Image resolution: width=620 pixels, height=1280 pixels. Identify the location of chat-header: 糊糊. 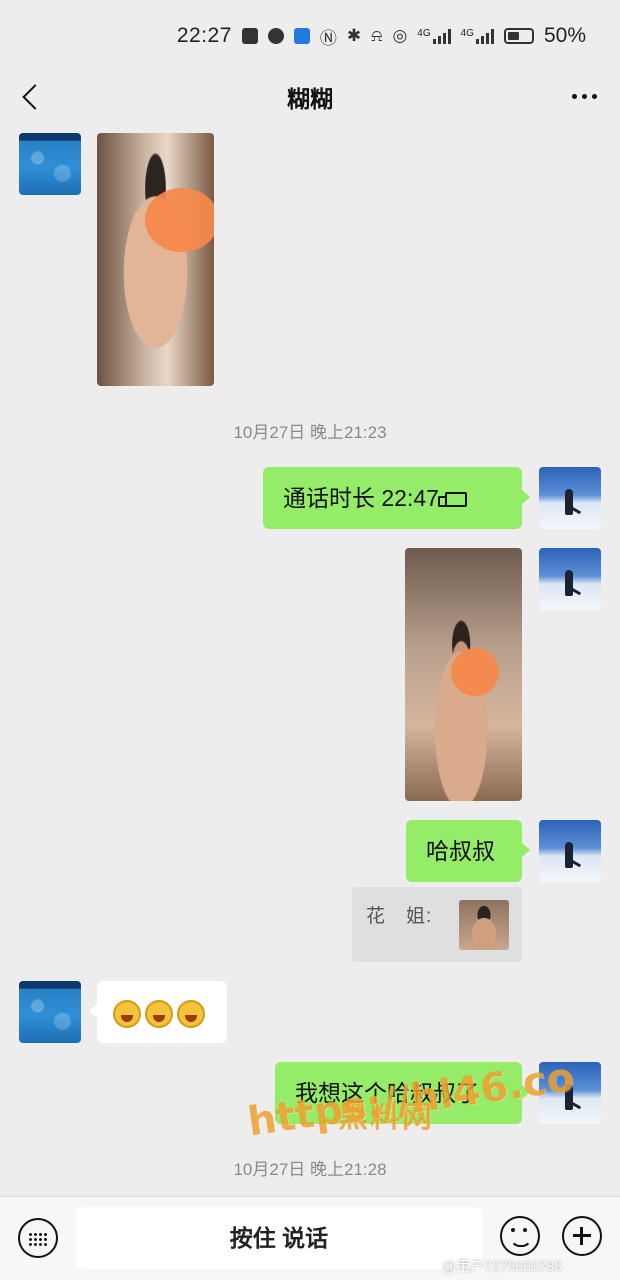
(310, 97).